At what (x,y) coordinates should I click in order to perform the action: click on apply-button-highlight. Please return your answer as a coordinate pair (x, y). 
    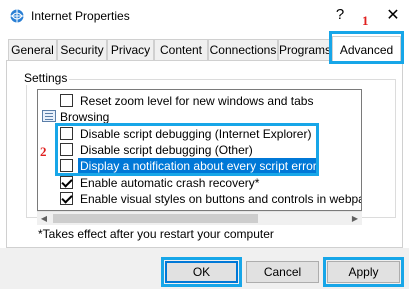
    Looking at the image, I should click on (363, 272).